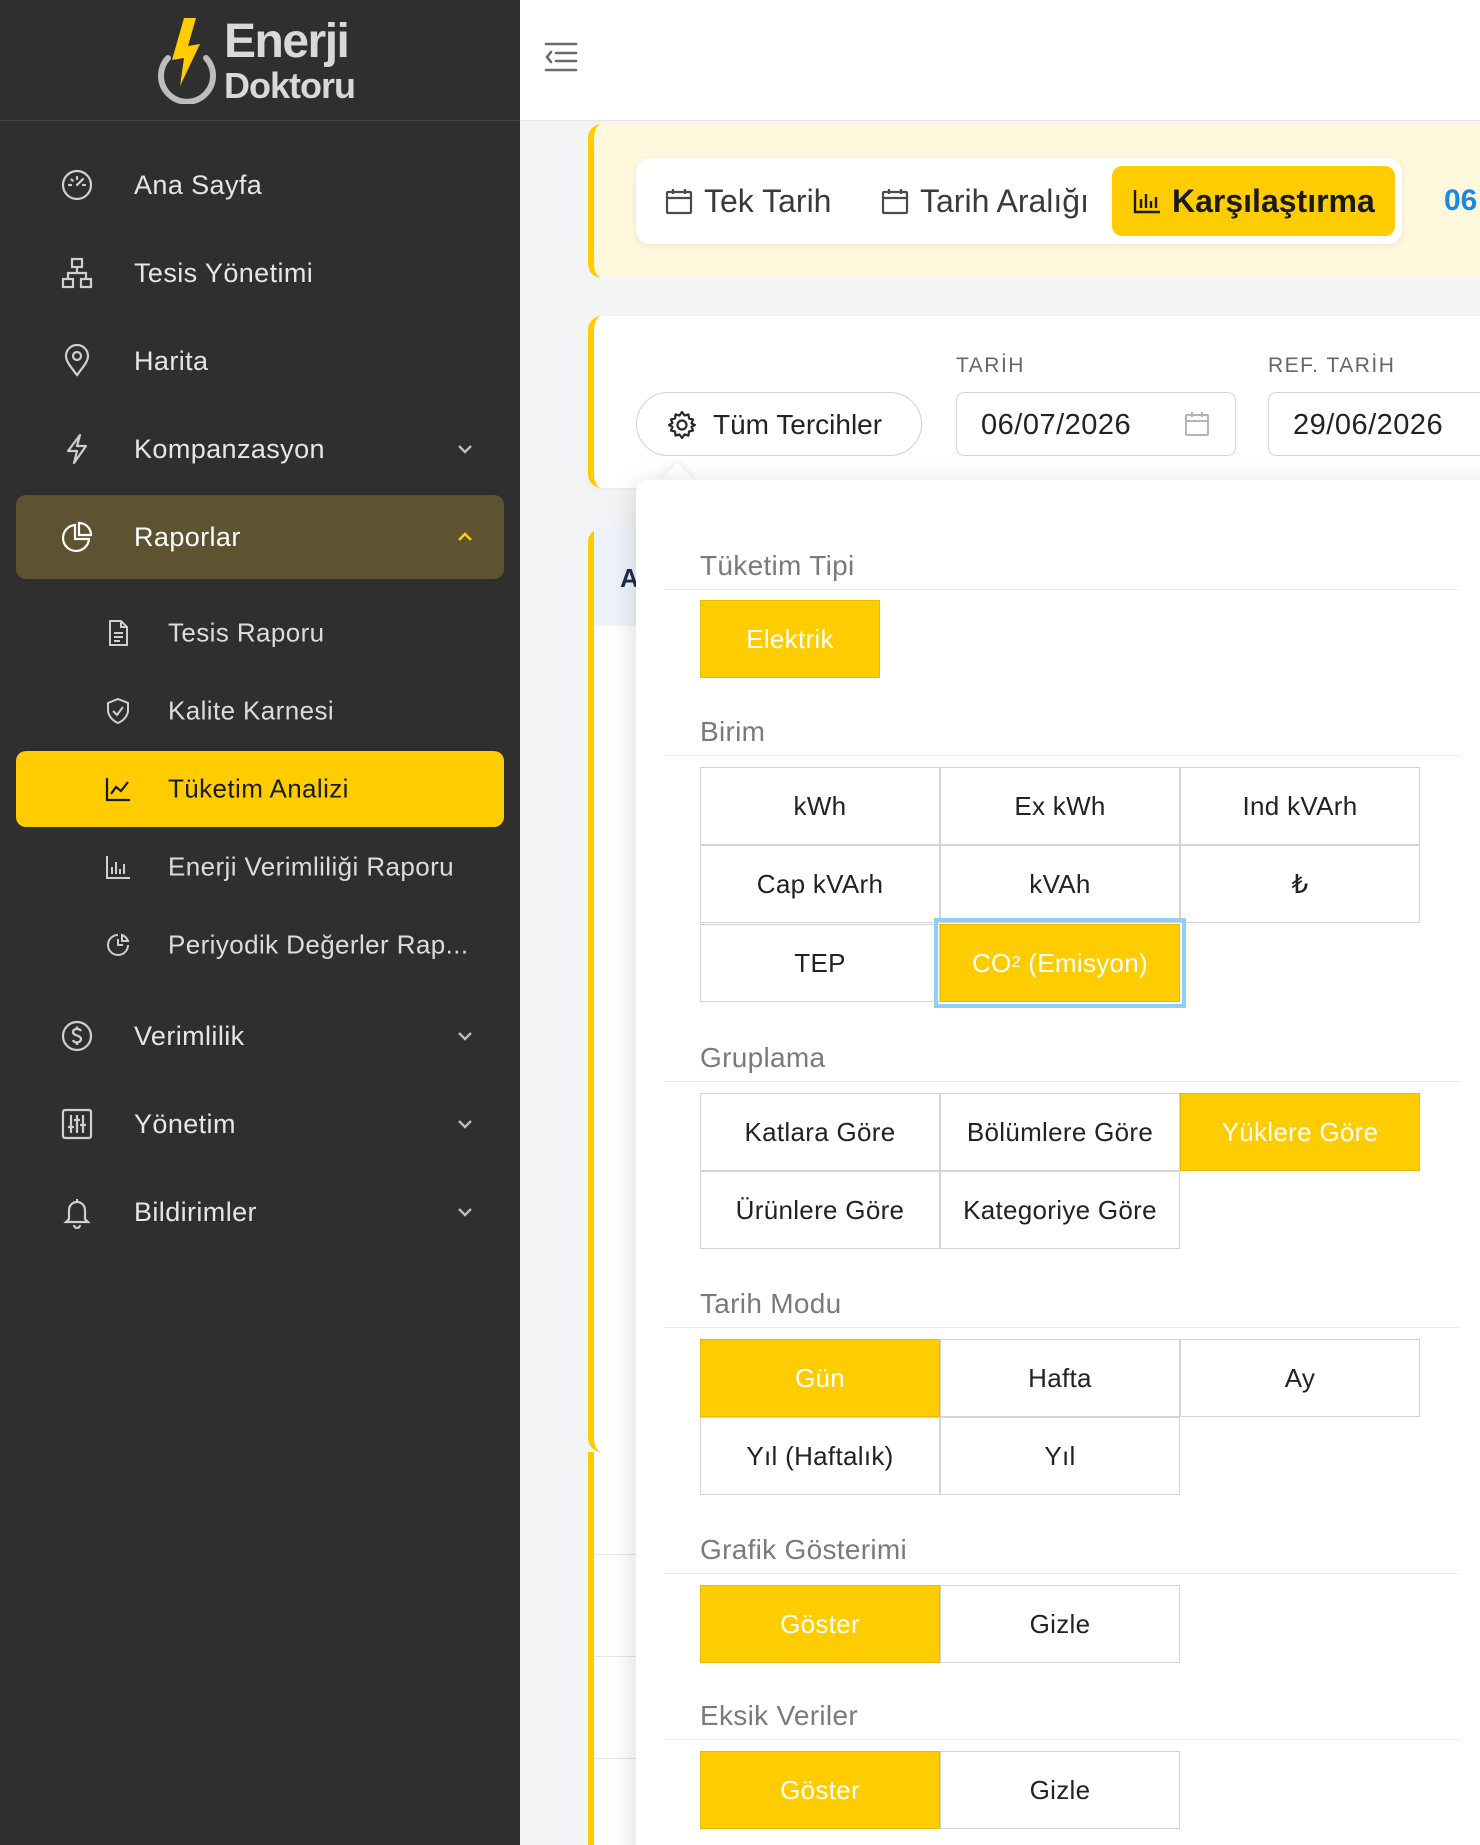  What do you see at coordinates (779, 1715) in the screenshot?
I see `section-title-missing-data: Eksik Veriler` at bounding box center [779, 1715].